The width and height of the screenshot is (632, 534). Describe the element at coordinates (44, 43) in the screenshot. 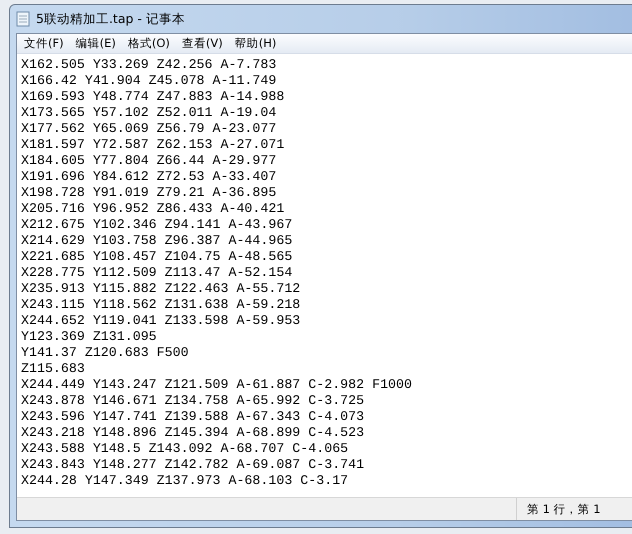

I see `menu-item: 文件(F)` at that location.